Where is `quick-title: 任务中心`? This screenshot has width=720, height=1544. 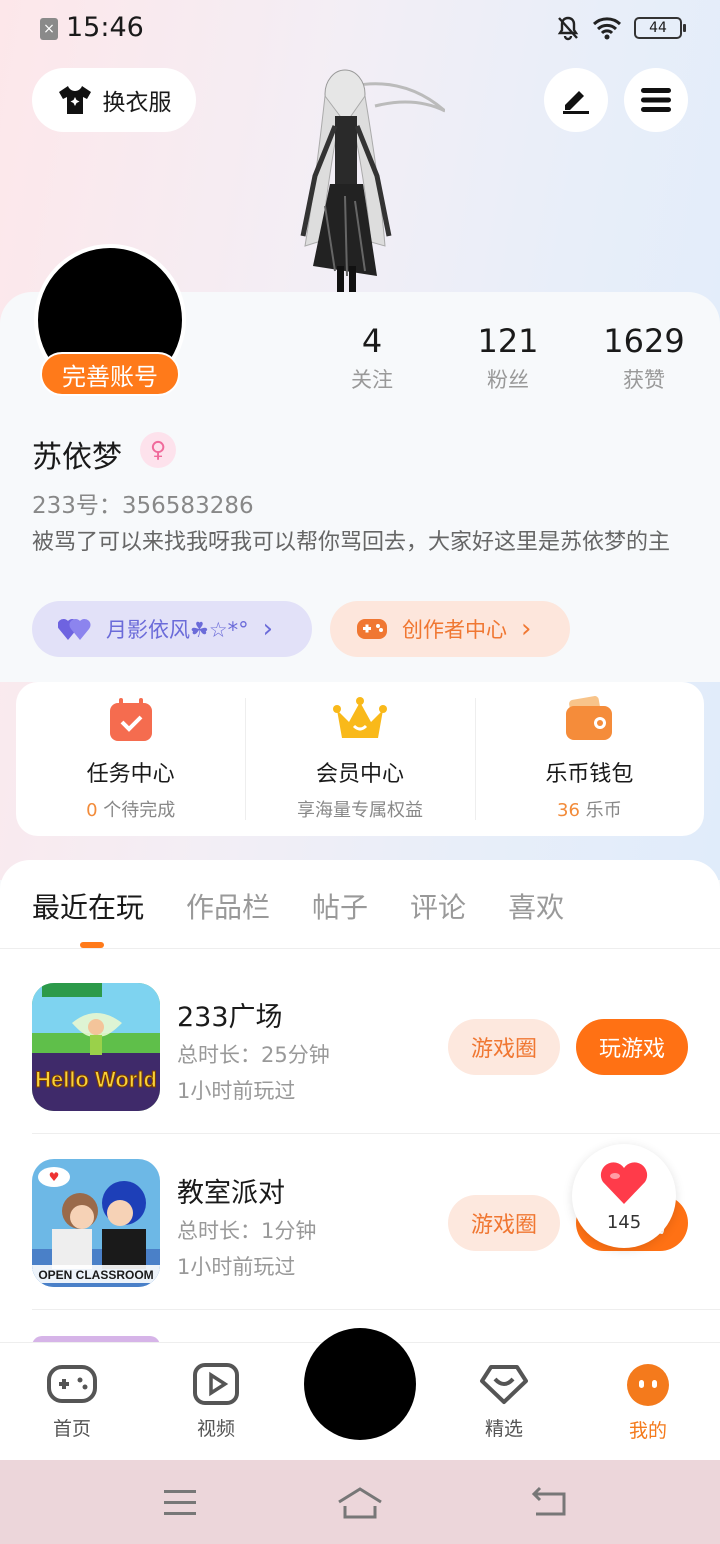 quick-title: 任务中心 is located at coordinates (130, 774).